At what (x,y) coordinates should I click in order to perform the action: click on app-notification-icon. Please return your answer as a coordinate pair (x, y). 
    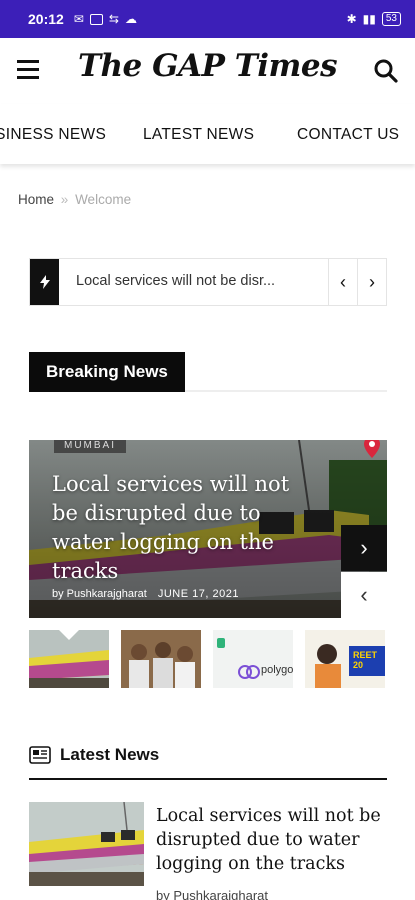
    Looking at the image, I should click on (96, 19).